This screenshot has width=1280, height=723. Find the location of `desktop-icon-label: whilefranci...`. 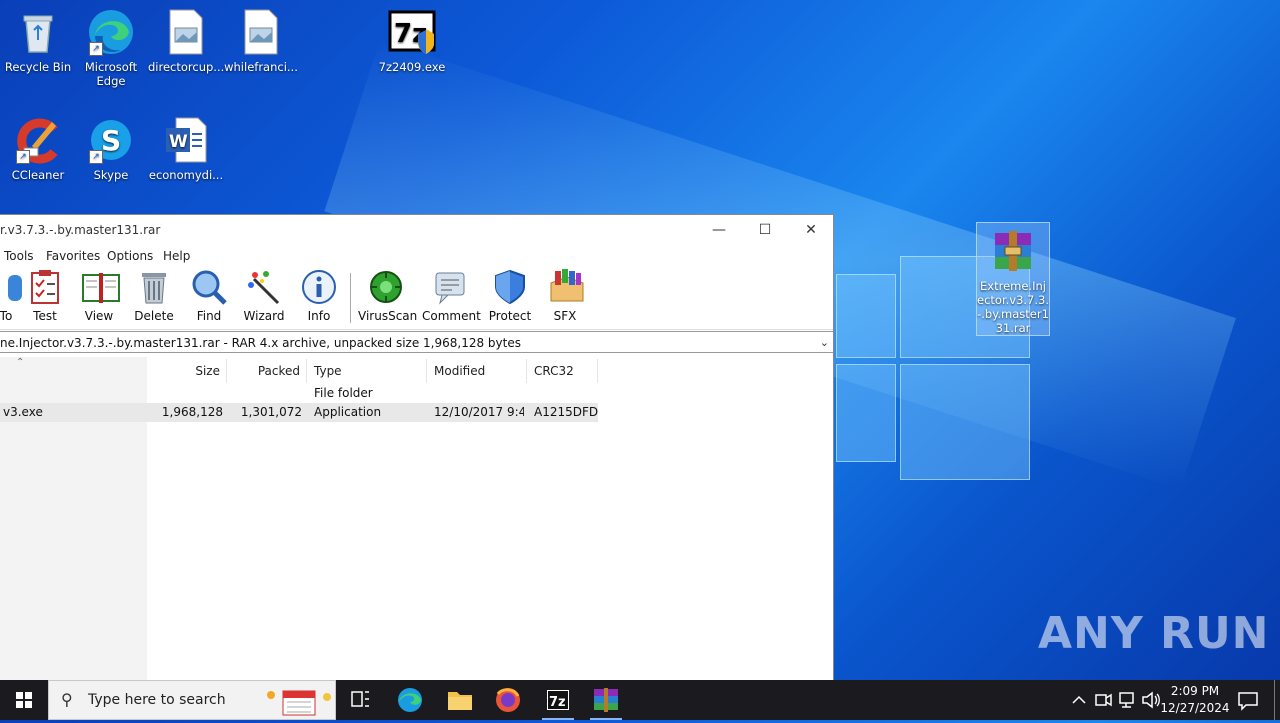

desktop-icon-label: whilefranci... is located at coordinates (261, 67).